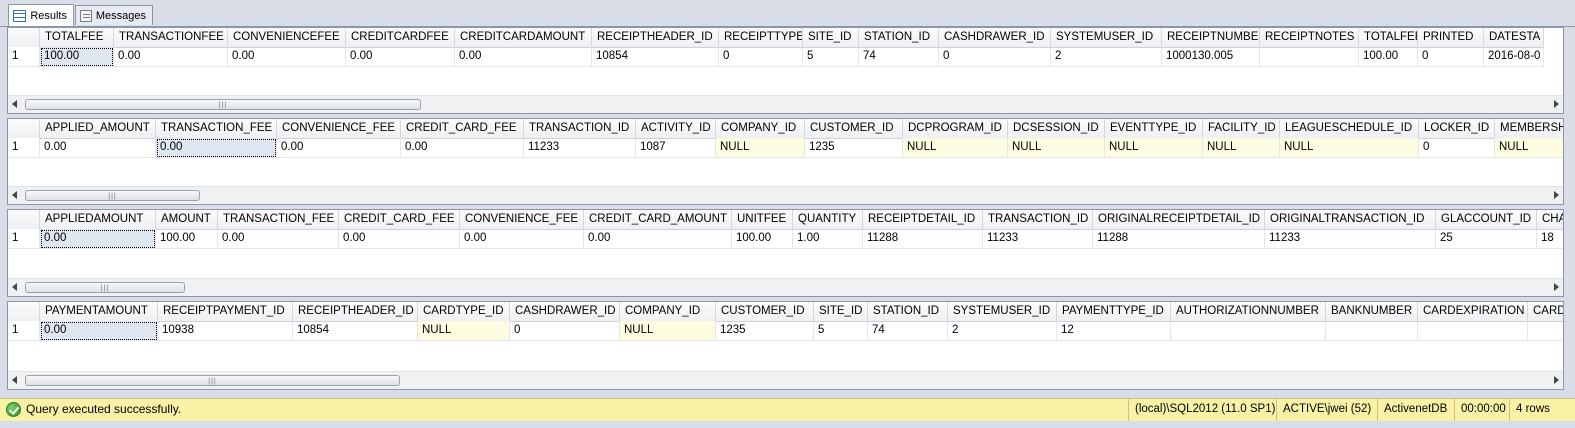 This screenshot has height=428, width=1575. What do you see at coordinates (899, 37) in the screenshot?
I see `column-header: STATION_ID` at bounding box center [899, 37].